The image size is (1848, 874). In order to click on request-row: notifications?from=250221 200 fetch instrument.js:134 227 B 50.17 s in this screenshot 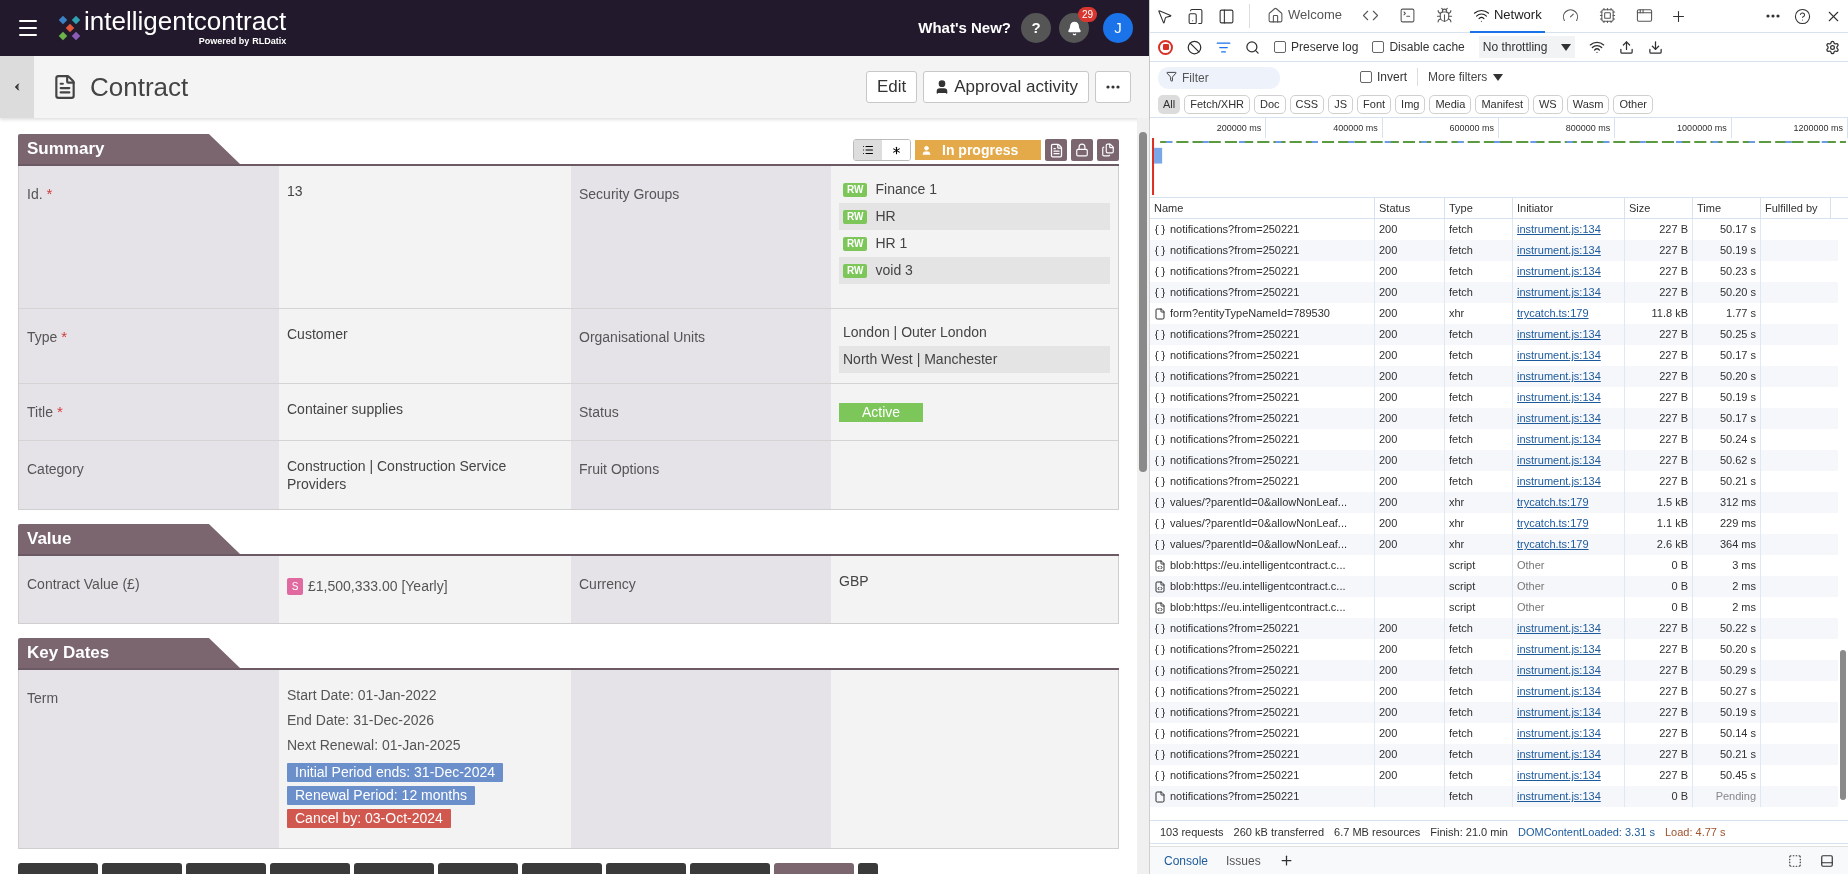, I will do `click(1494, 418)`.